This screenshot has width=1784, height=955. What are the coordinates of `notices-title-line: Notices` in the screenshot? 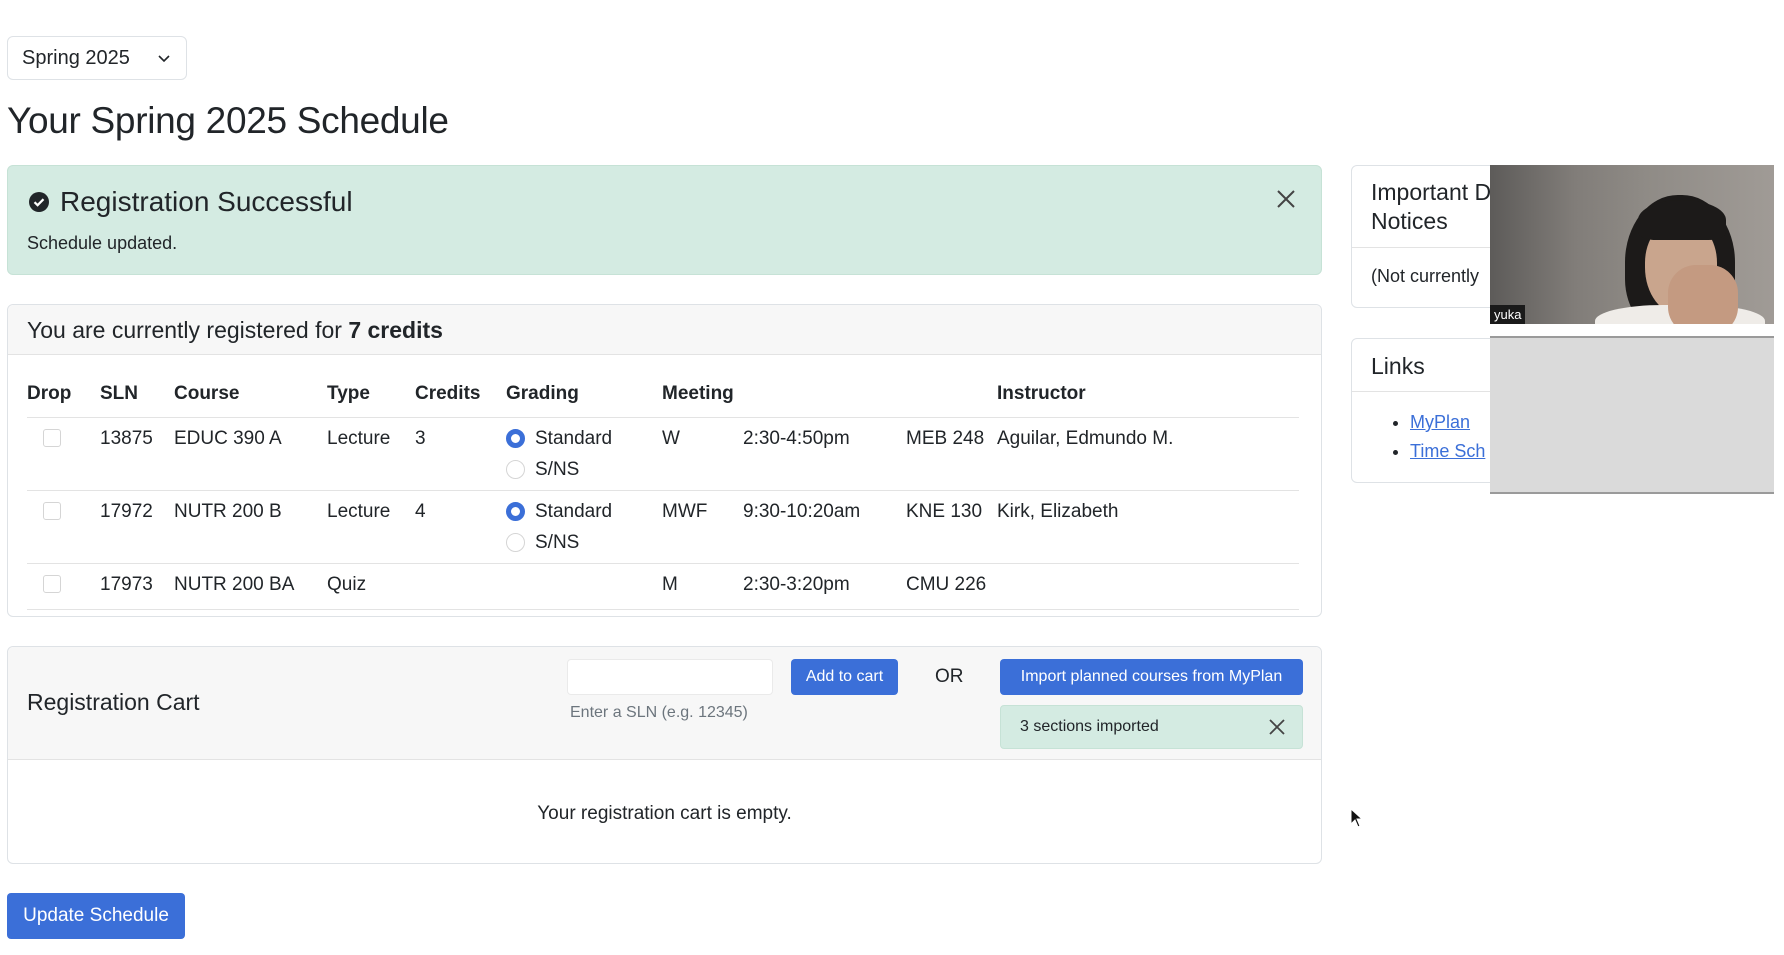 It's located at (1409, 221).